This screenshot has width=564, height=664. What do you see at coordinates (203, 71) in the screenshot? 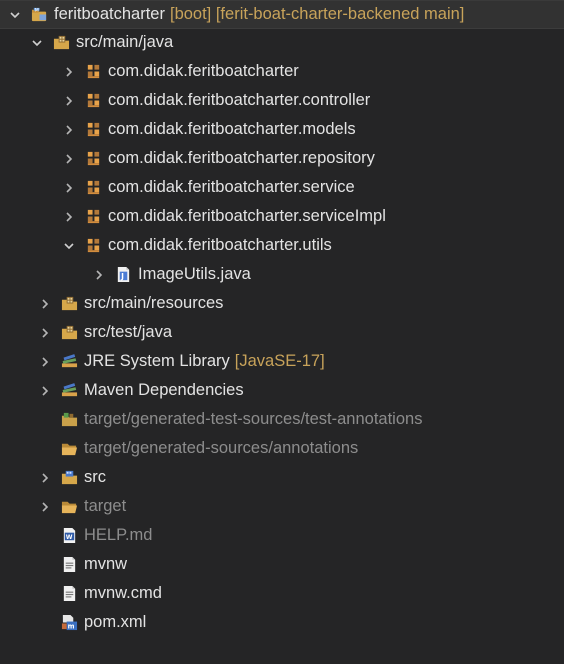
I see `tree-item-label: com.didak.feritboatcharter` at bounding box center [203, 71].